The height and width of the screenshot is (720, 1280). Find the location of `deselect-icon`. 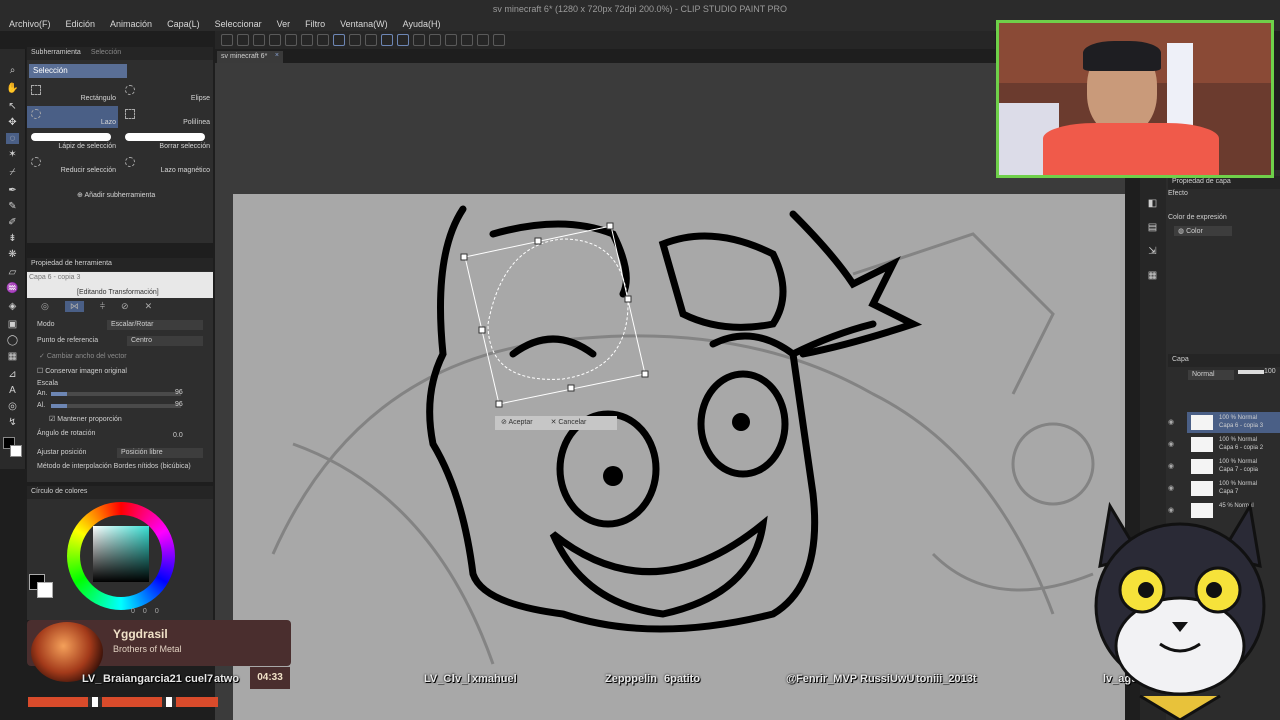

deselect-icon is located at coordinates (355, 40).